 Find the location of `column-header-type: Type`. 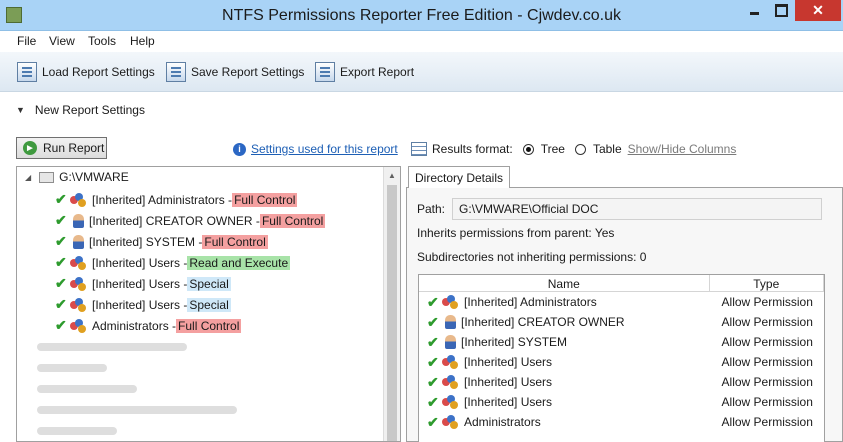

column-header-type: Type is located at coordinates (767, 283).